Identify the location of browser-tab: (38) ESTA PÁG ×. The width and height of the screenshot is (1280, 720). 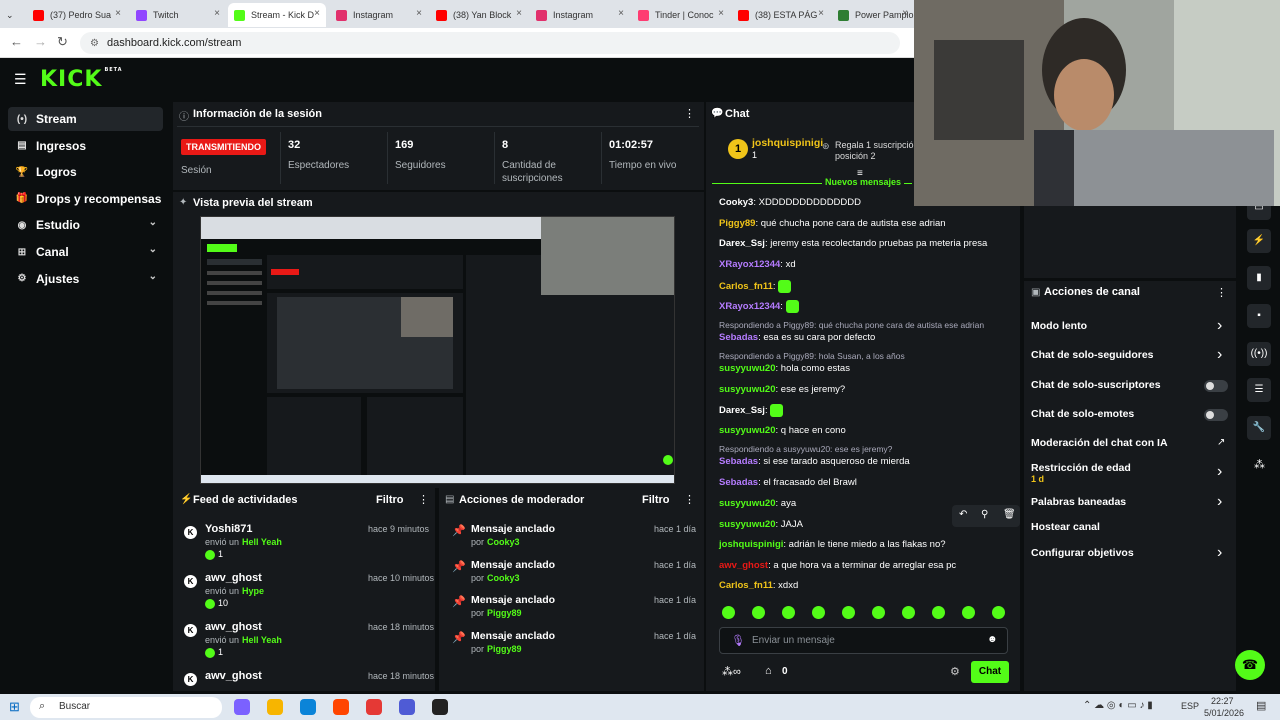
(781, 15).